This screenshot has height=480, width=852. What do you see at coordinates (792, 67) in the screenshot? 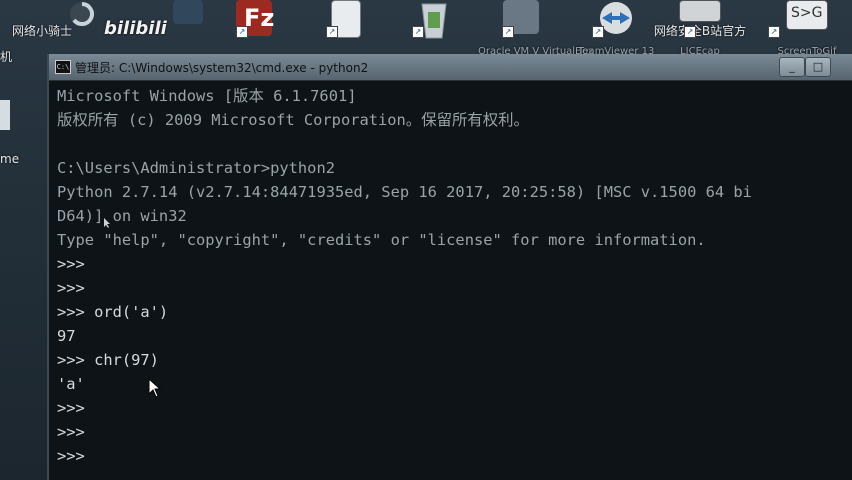
I see `minimize-button: _` at bounding box center [792, 67].